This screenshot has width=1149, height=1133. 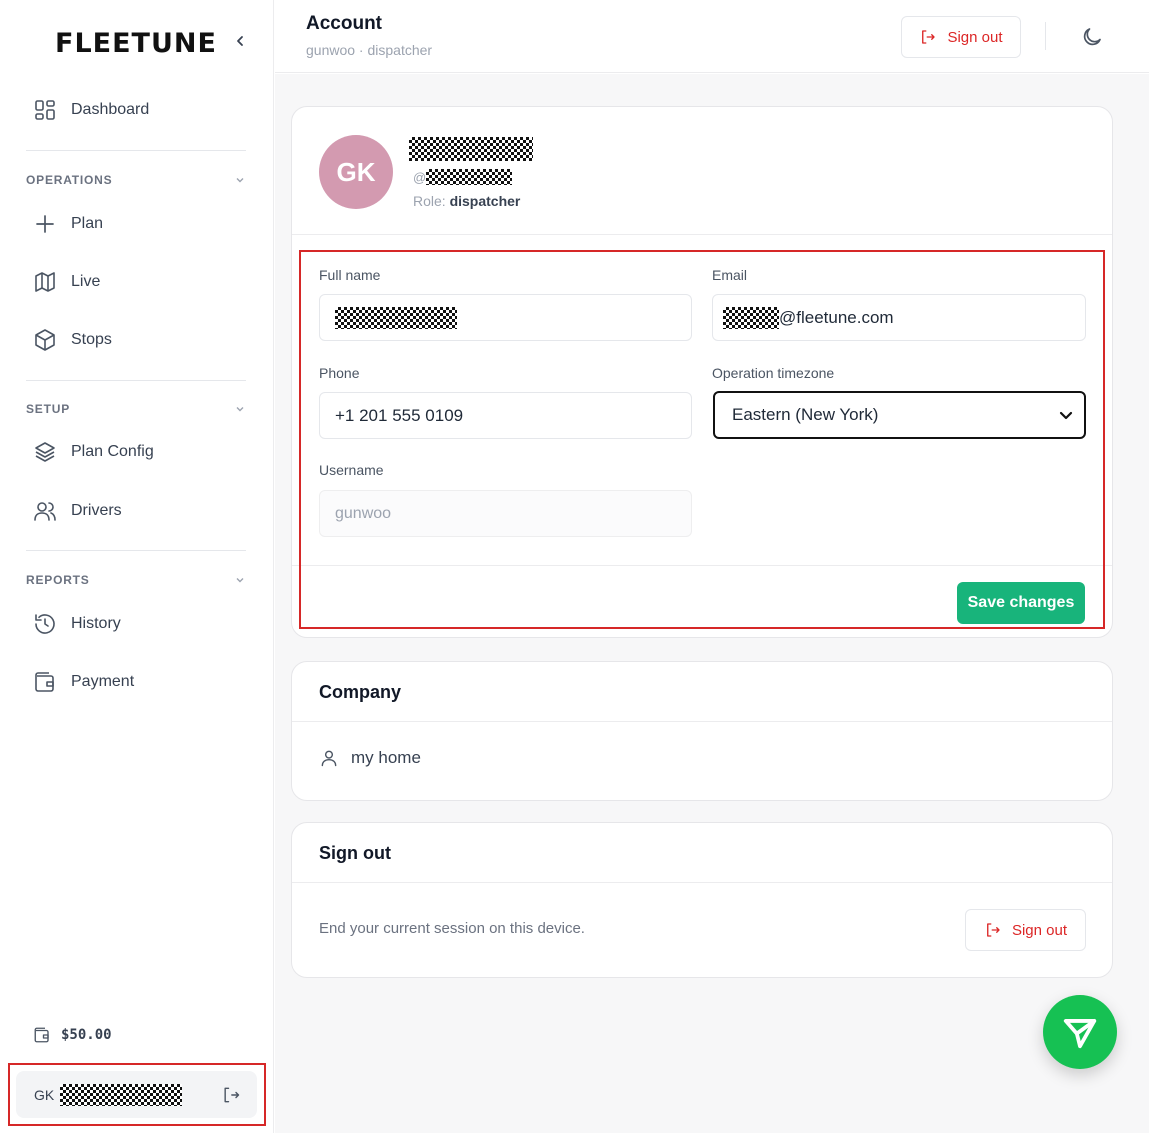 I want to click on profile-summary: GK @ Role: dispatcher, so click(x=702, y=171).